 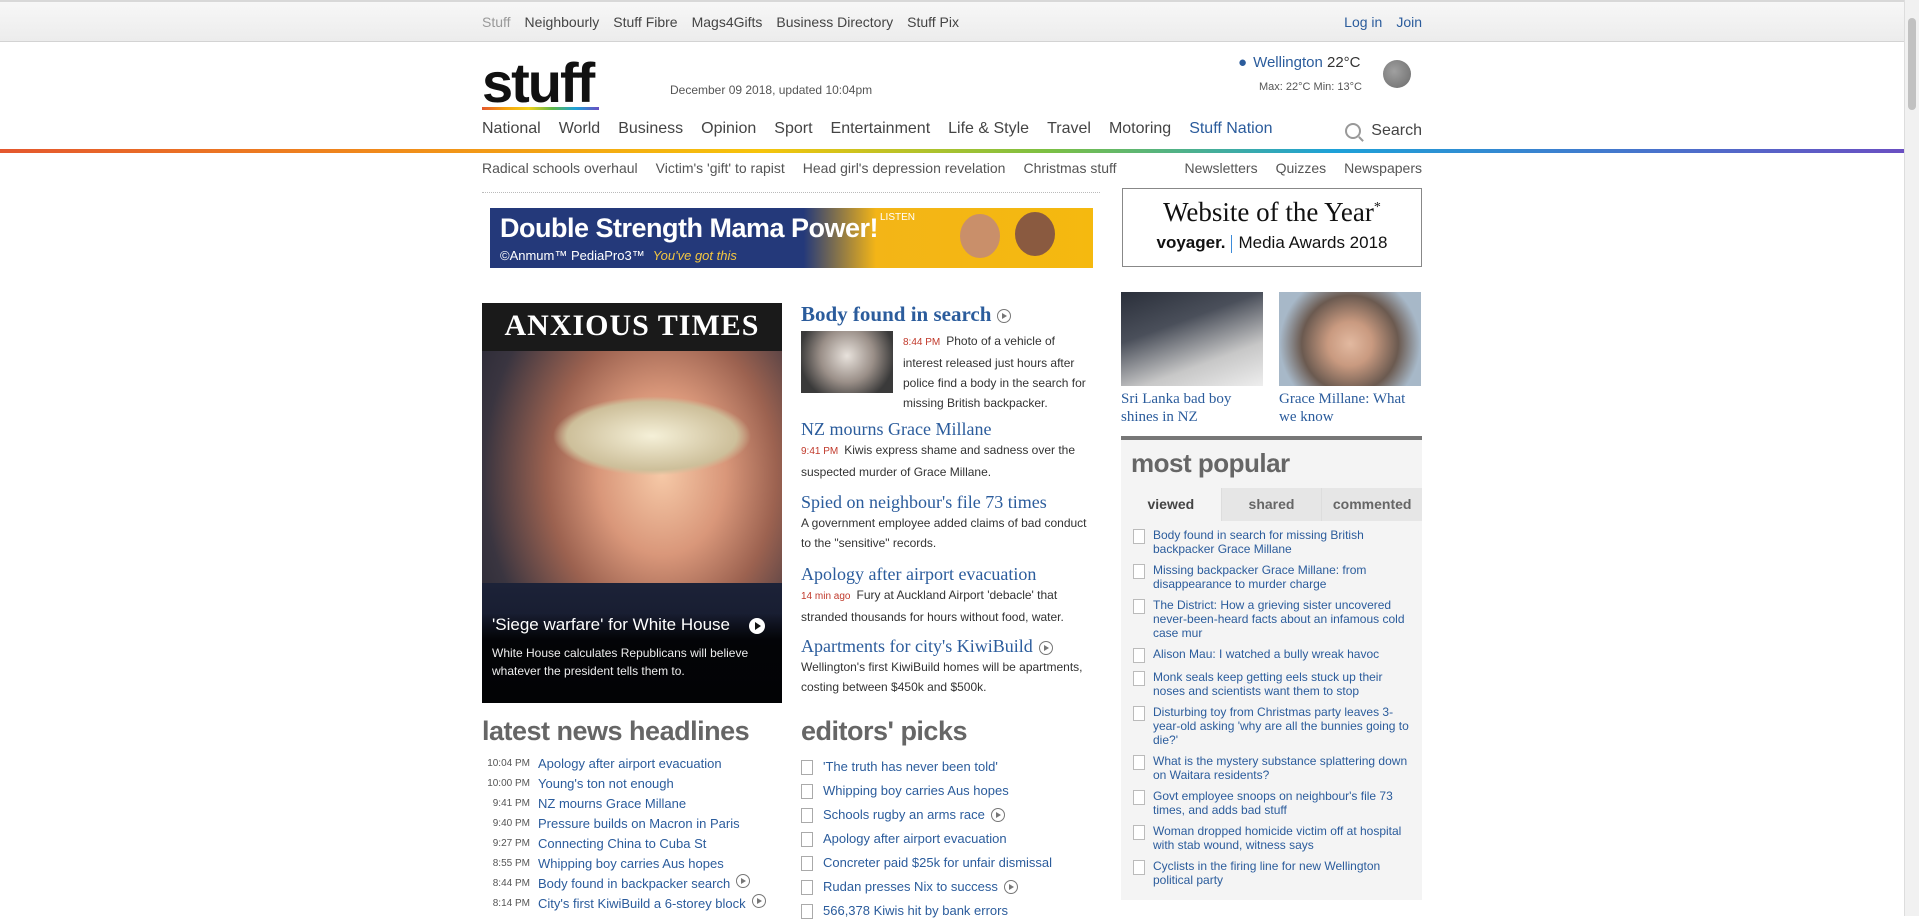 What do you see at coordinates (611, 625) in the screenshot?
I see `lead-title: 'Siege warfare' for White House` at bounding box center [611, 625].